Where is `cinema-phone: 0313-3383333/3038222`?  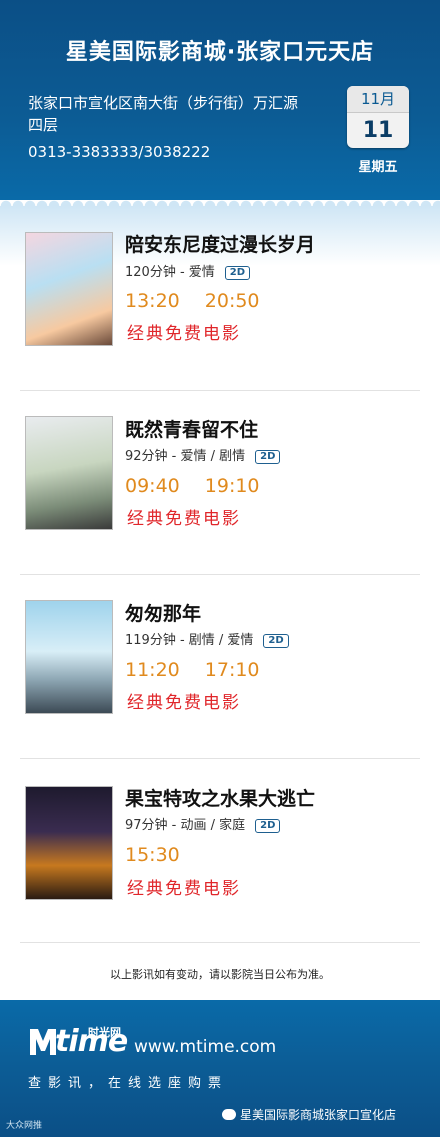 cinema-phone: 0313-3383333/3038222 is located at coordinates (119, 152).